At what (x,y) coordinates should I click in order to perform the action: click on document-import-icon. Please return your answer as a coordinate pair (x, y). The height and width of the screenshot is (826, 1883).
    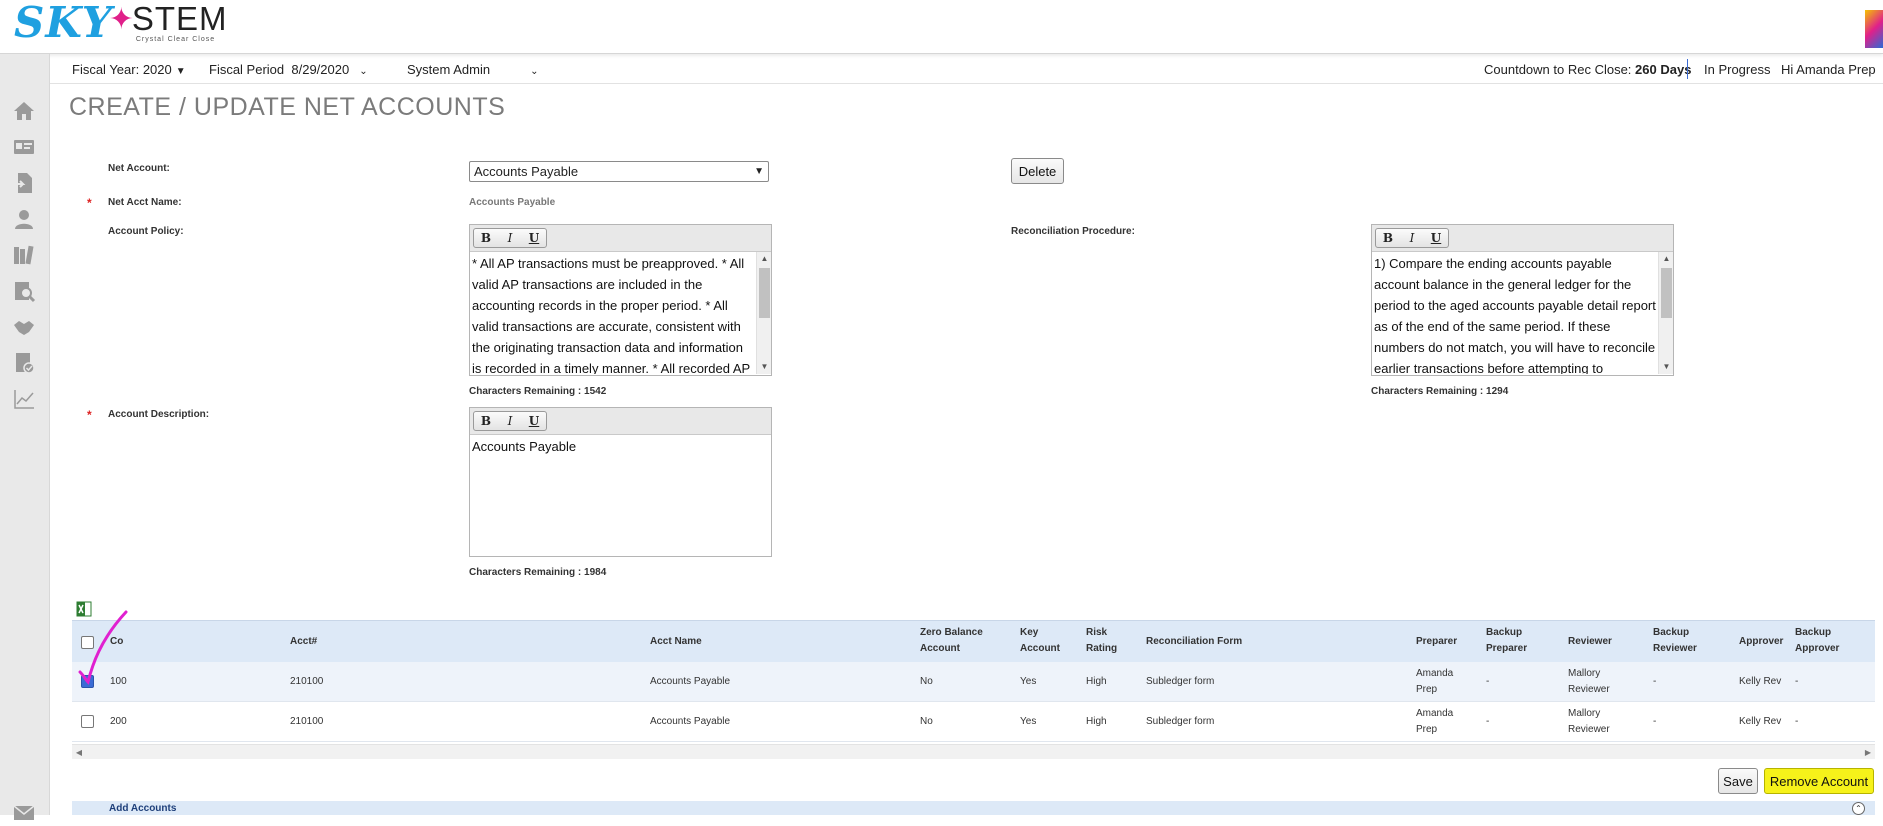
    Looking at the image, I should click on (24, 183).